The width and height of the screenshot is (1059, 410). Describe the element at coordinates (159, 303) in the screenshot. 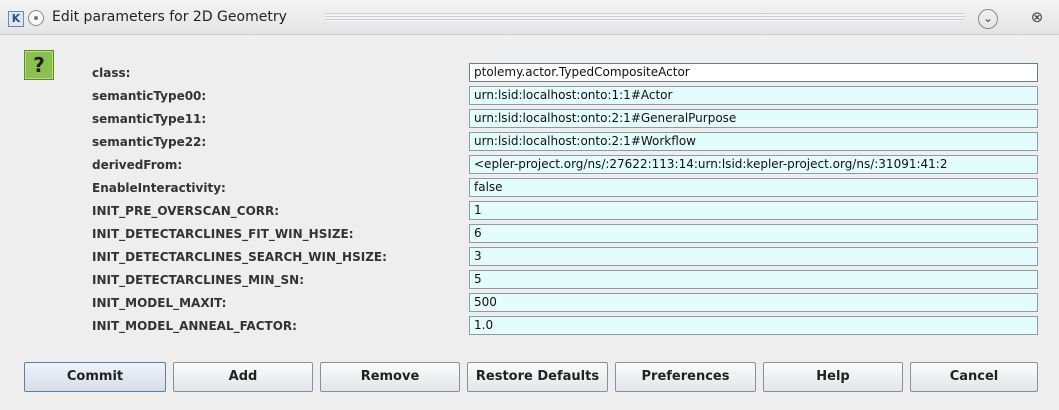

I see `param-label: INIT_MODEL_MAXIT:` at that location.